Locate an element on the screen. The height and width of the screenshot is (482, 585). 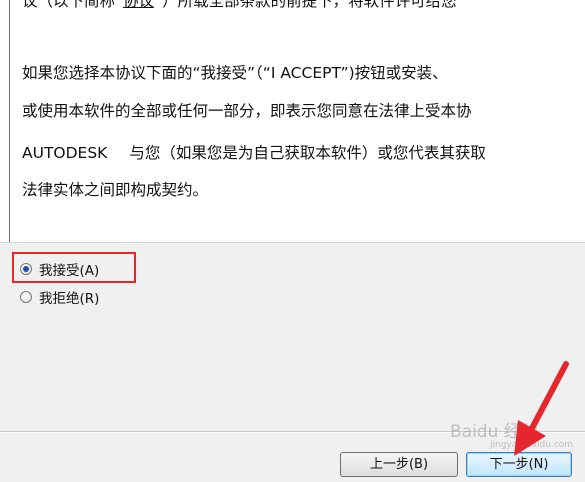
license-choice-group: 我接受(A) 我拒绝(R) is located at coordinates (292, 285).